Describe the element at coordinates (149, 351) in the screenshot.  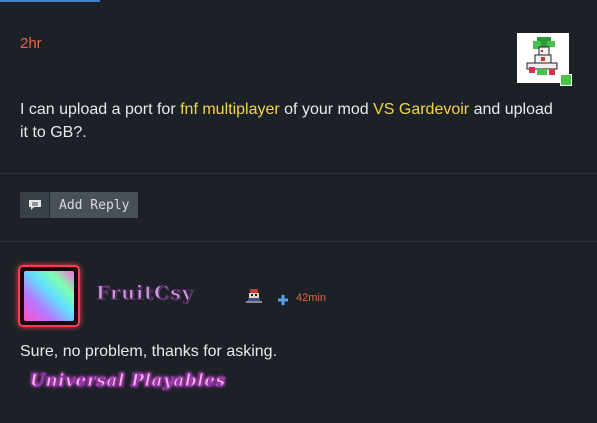
I see `comment-body: Sure, no problem, thanks for asking.` at that location.